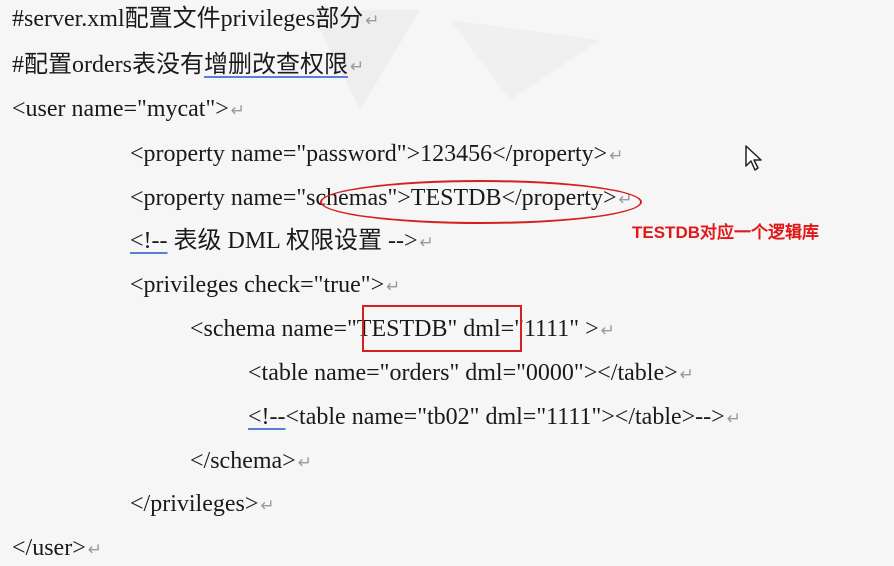 This screenshot has height=566, width=894. What do you see at coordinates (194, 504) in the screenshot?
I see `code-text: </privileges>` at bounding box center [194, 504].